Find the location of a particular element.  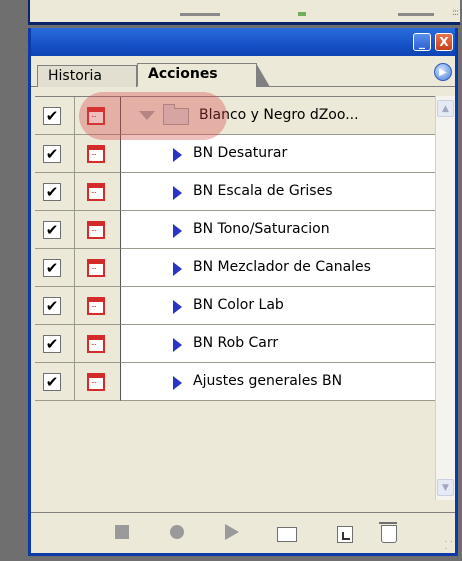

action-row: ✔ BN Tono/Saturacion is located at coordinates (235, 230).